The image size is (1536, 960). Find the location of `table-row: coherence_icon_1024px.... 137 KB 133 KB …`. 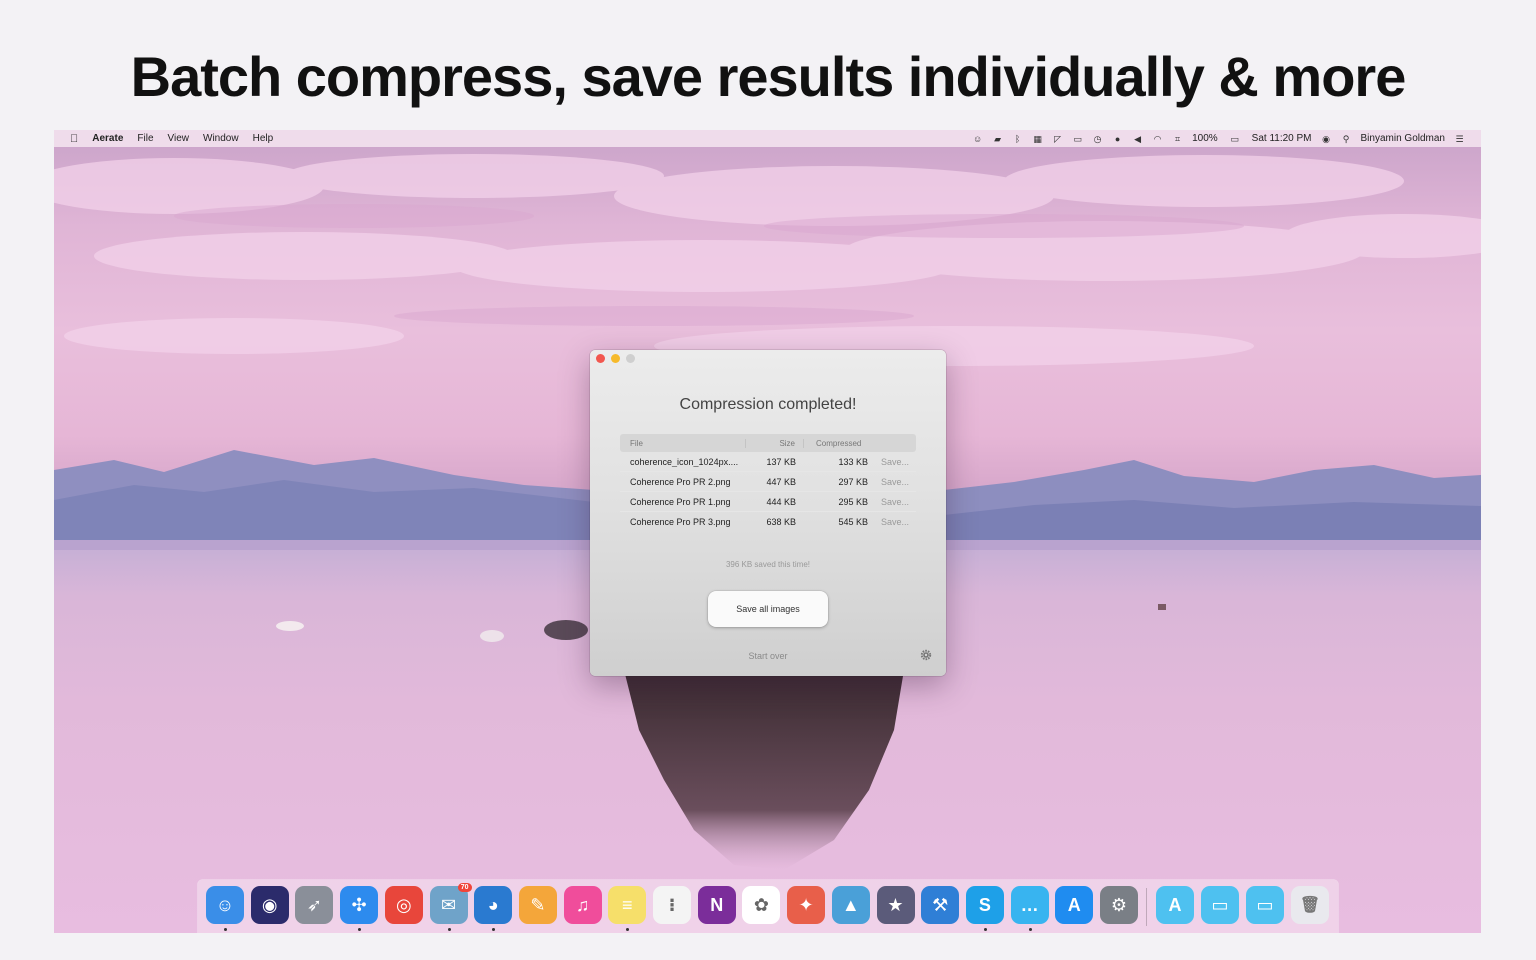

table-row: coherence_icon_1024px.... 137 KB 133 KB … is located at coordinates (768, 462).